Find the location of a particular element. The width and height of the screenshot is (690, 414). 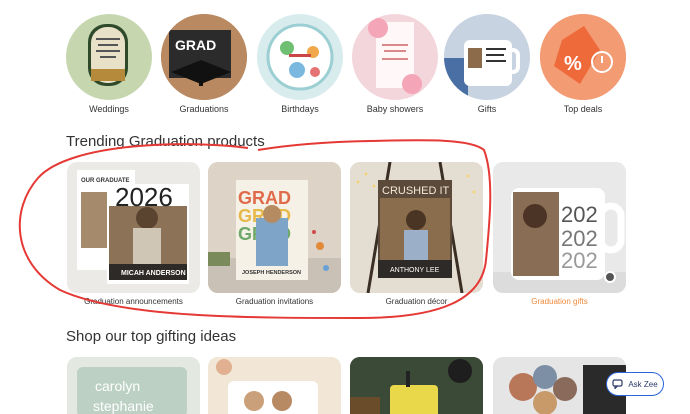

category-graduations: GRAD Graduations is located at coordinates (204, 64).